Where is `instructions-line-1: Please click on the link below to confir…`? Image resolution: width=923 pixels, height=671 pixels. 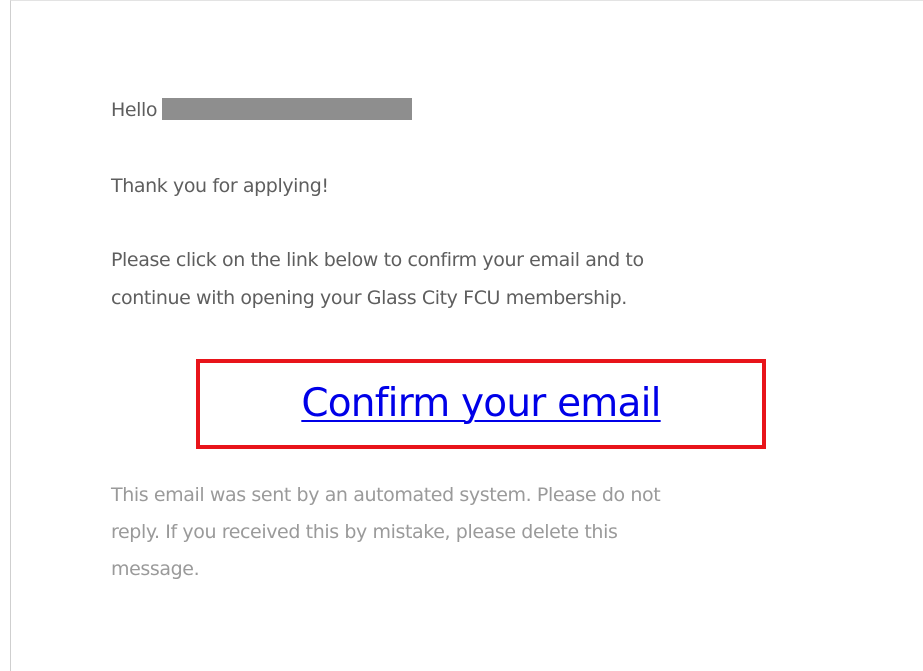 instructions-line-1: Please click on the link below to confir… is located at coordinates (377, 260).